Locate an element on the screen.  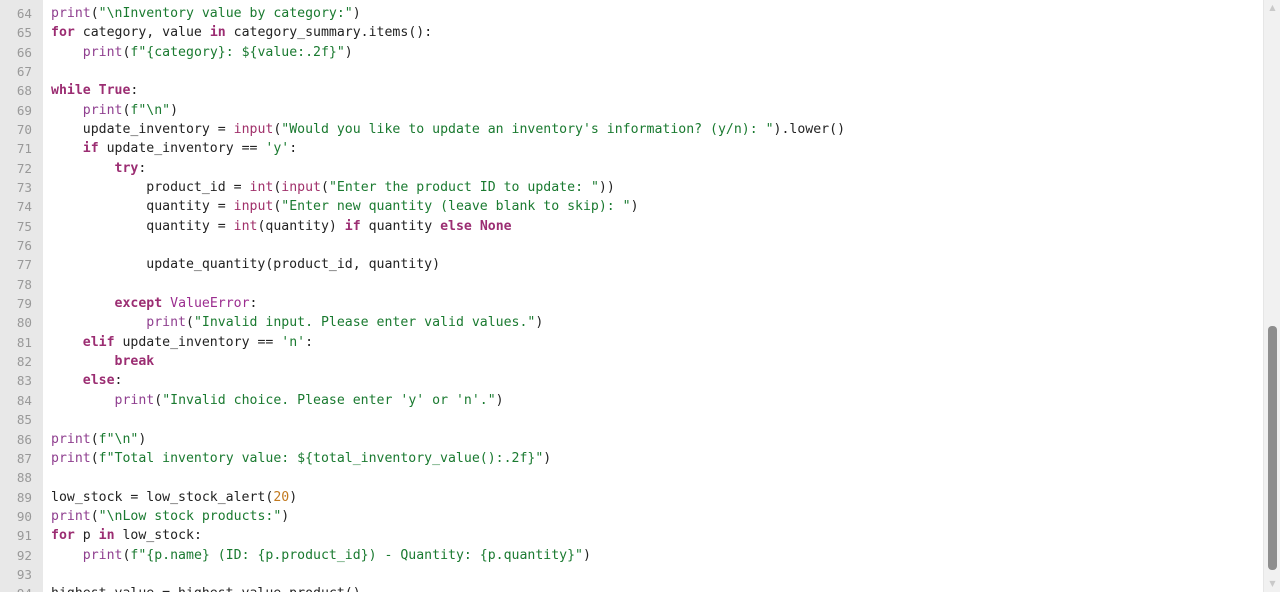
code-token: update_inventory = is located at coordinates (142, 130).